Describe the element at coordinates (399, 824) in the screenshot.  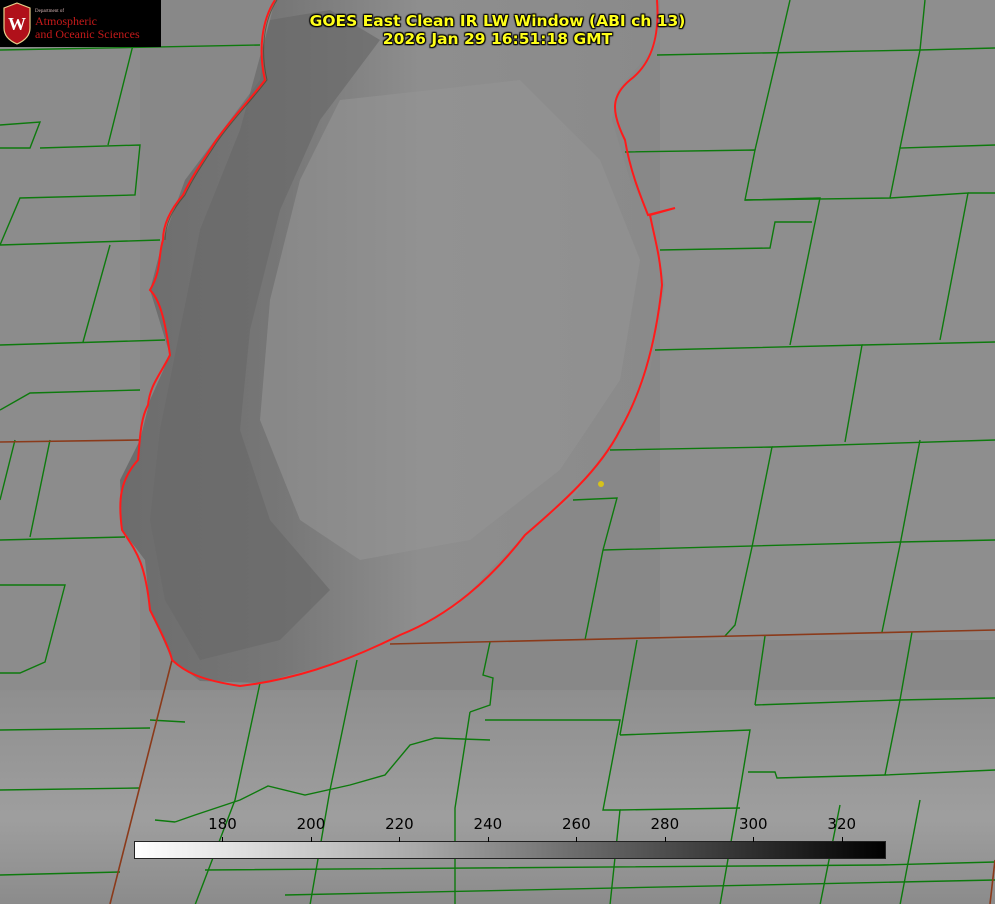
I see `colorbar-tick-label: 220` at that location.